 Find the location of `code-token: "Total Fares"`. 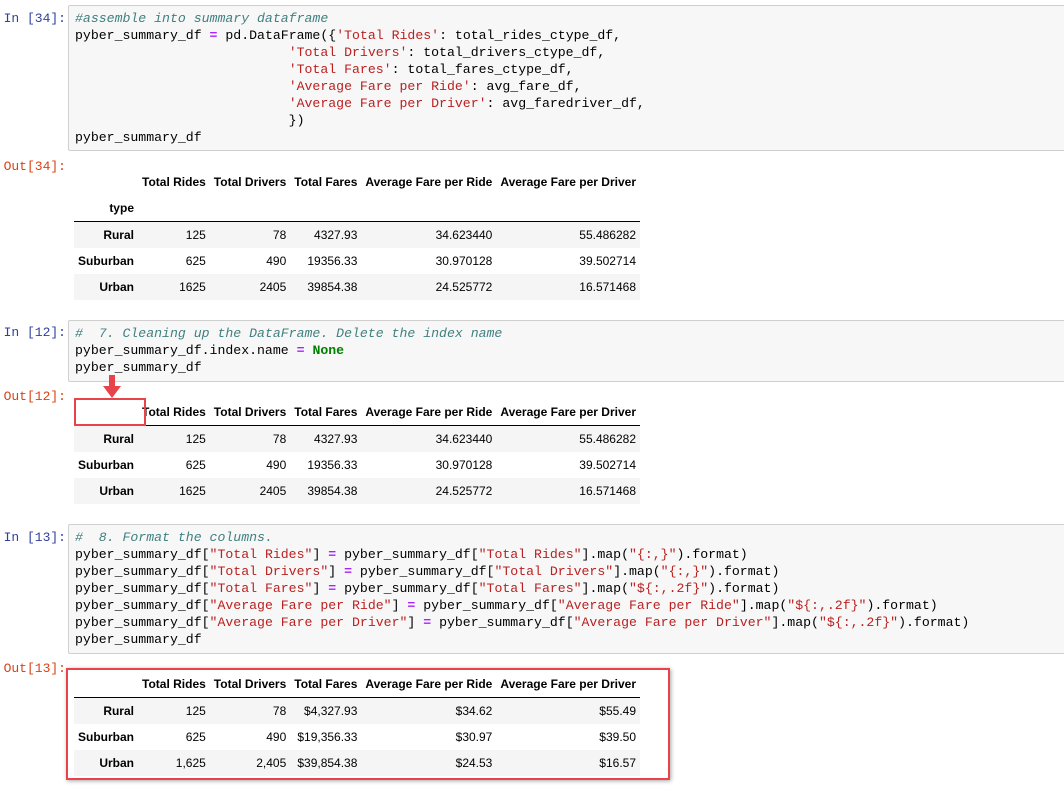

code-token: "Total Fares" is located at coordinates (261, 588).